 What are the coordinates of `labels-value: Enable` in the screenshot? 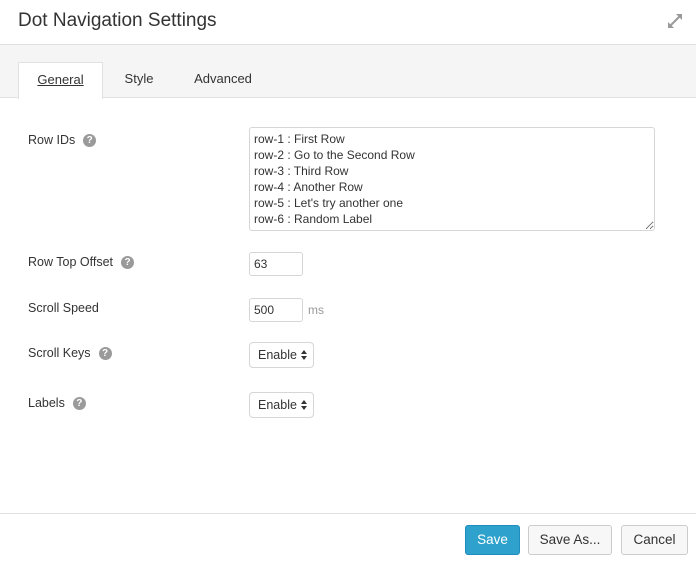 It's located at (277, 405).